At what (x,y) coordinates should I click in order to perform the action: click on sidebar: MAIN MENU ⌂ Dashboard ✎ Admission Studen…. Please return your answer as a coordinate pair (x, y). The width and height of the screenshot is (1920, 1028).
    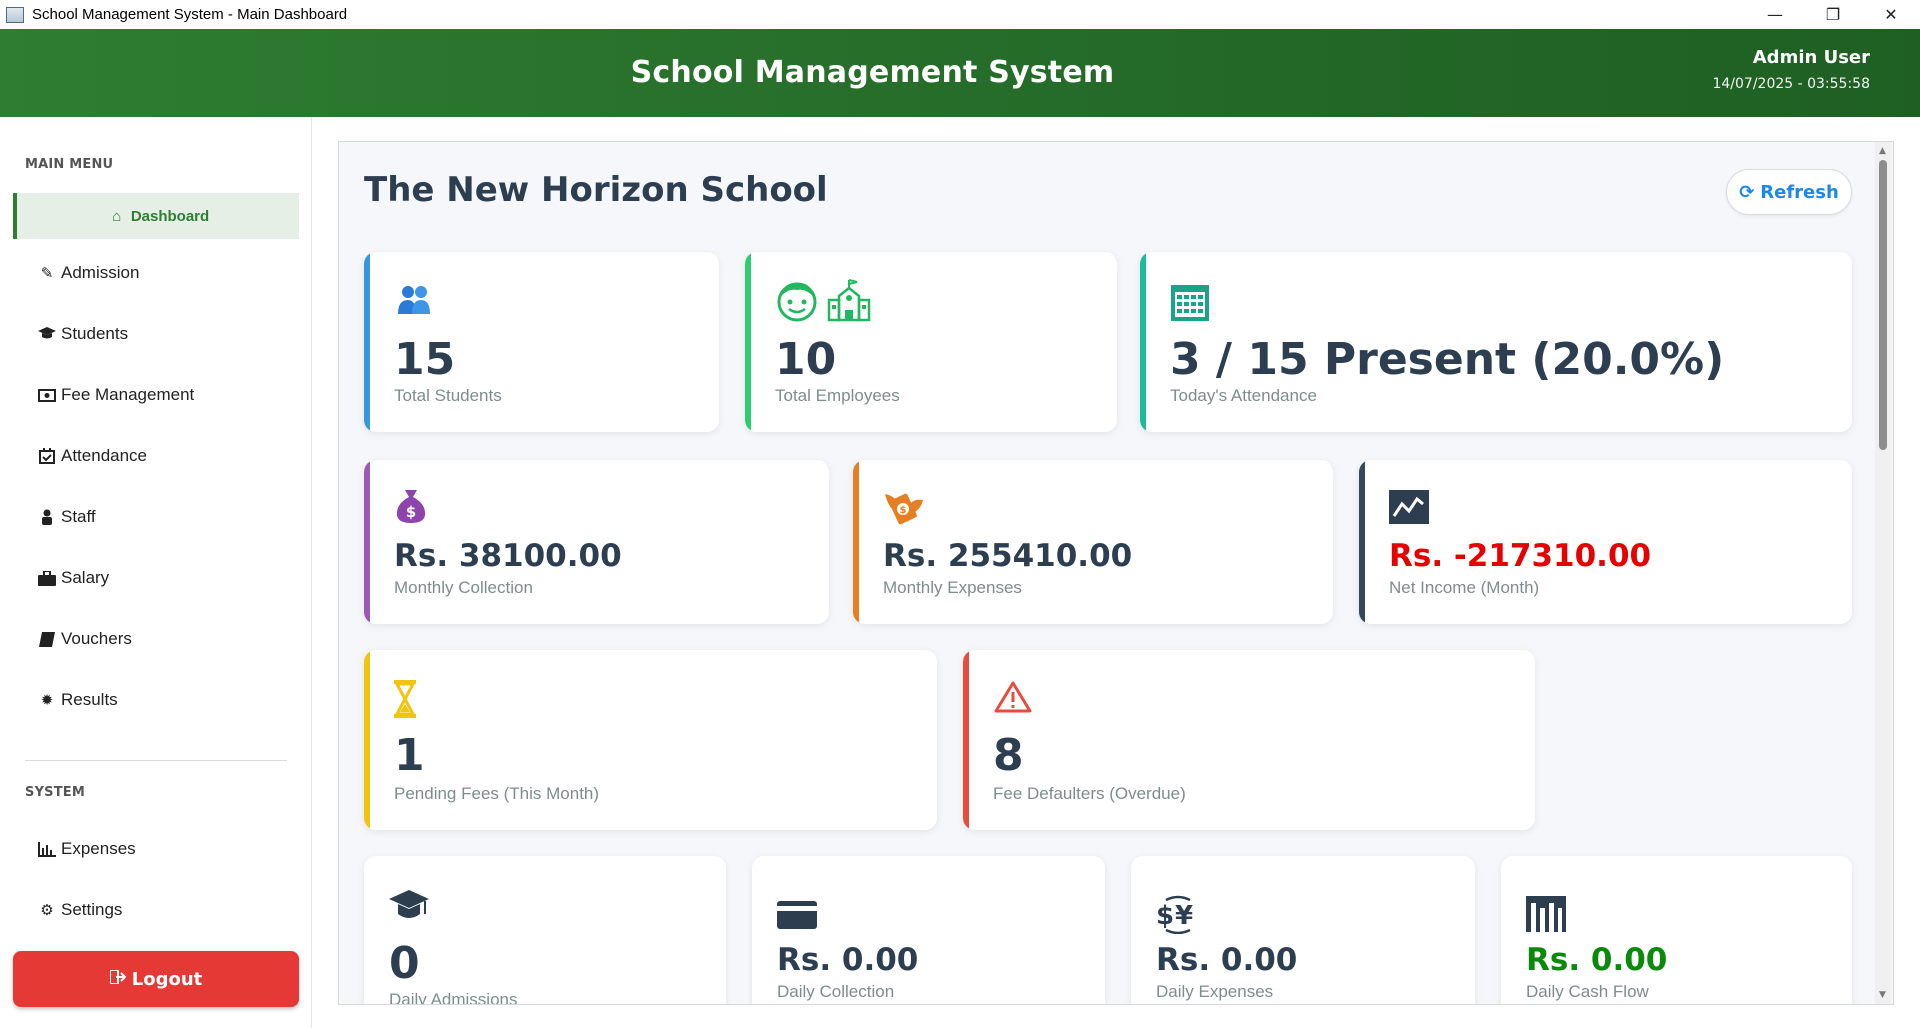
    Looking at the image, I should click on (156, 572).